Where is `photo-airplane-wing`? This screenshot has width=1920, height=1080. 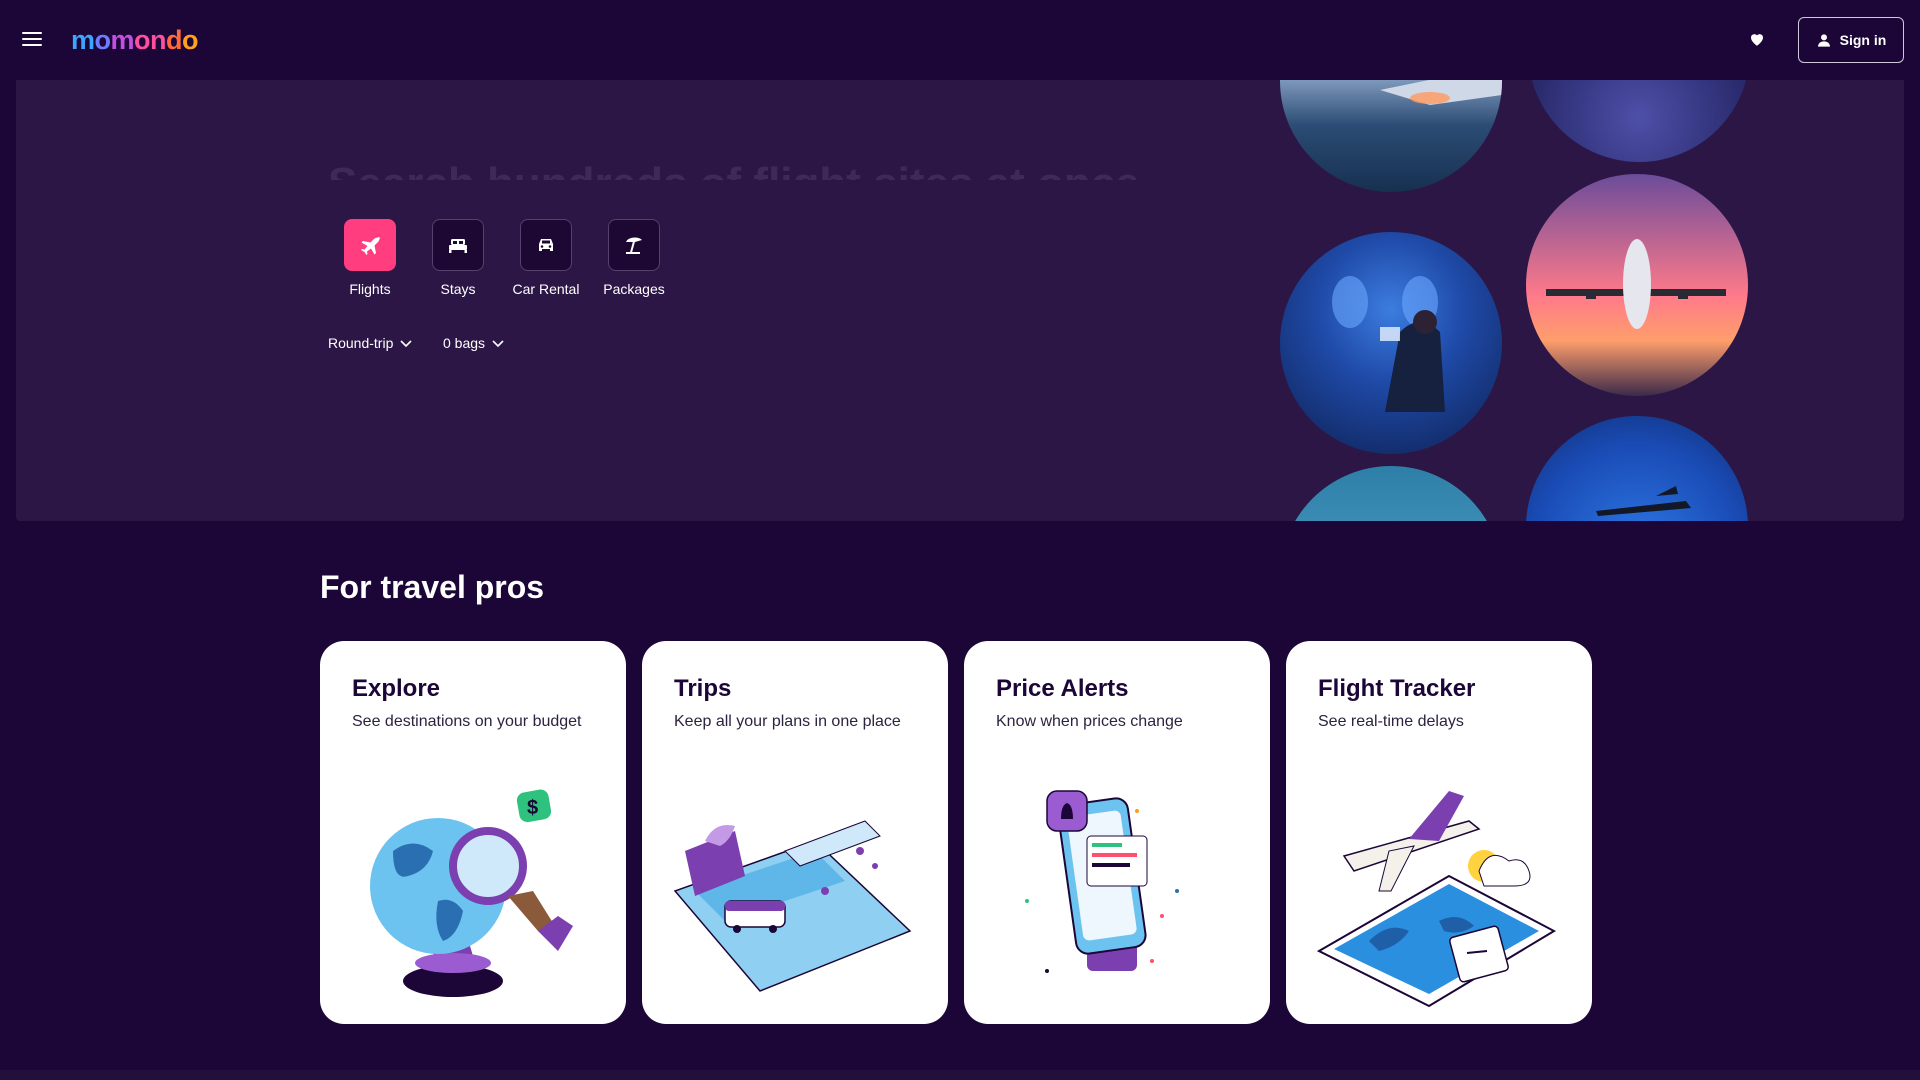
photo-airplane-wing is located at coordinates (1391, 136).